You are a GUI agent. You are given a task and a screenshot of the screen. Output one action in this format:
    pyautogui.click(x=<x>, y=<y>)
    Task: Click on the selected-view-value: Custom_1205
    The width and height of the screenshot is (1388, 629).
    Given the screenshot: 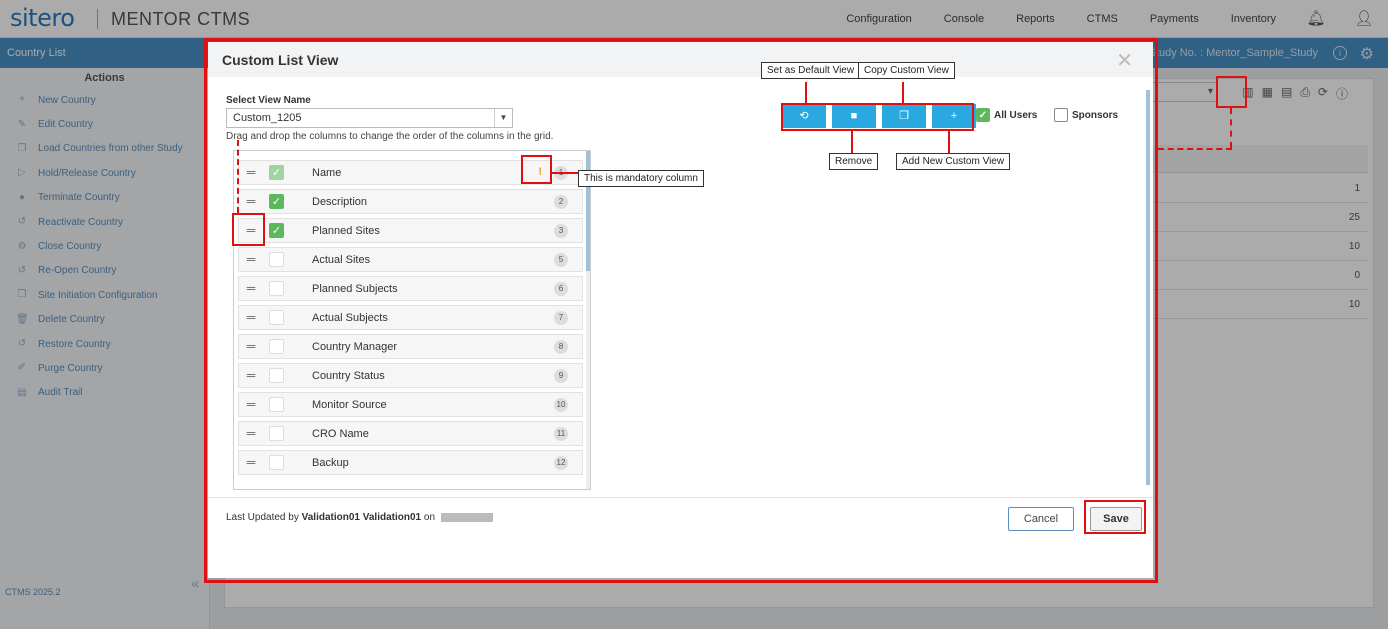 What is the action you would take?
    pyautogui.click(x=267, y=118)
    